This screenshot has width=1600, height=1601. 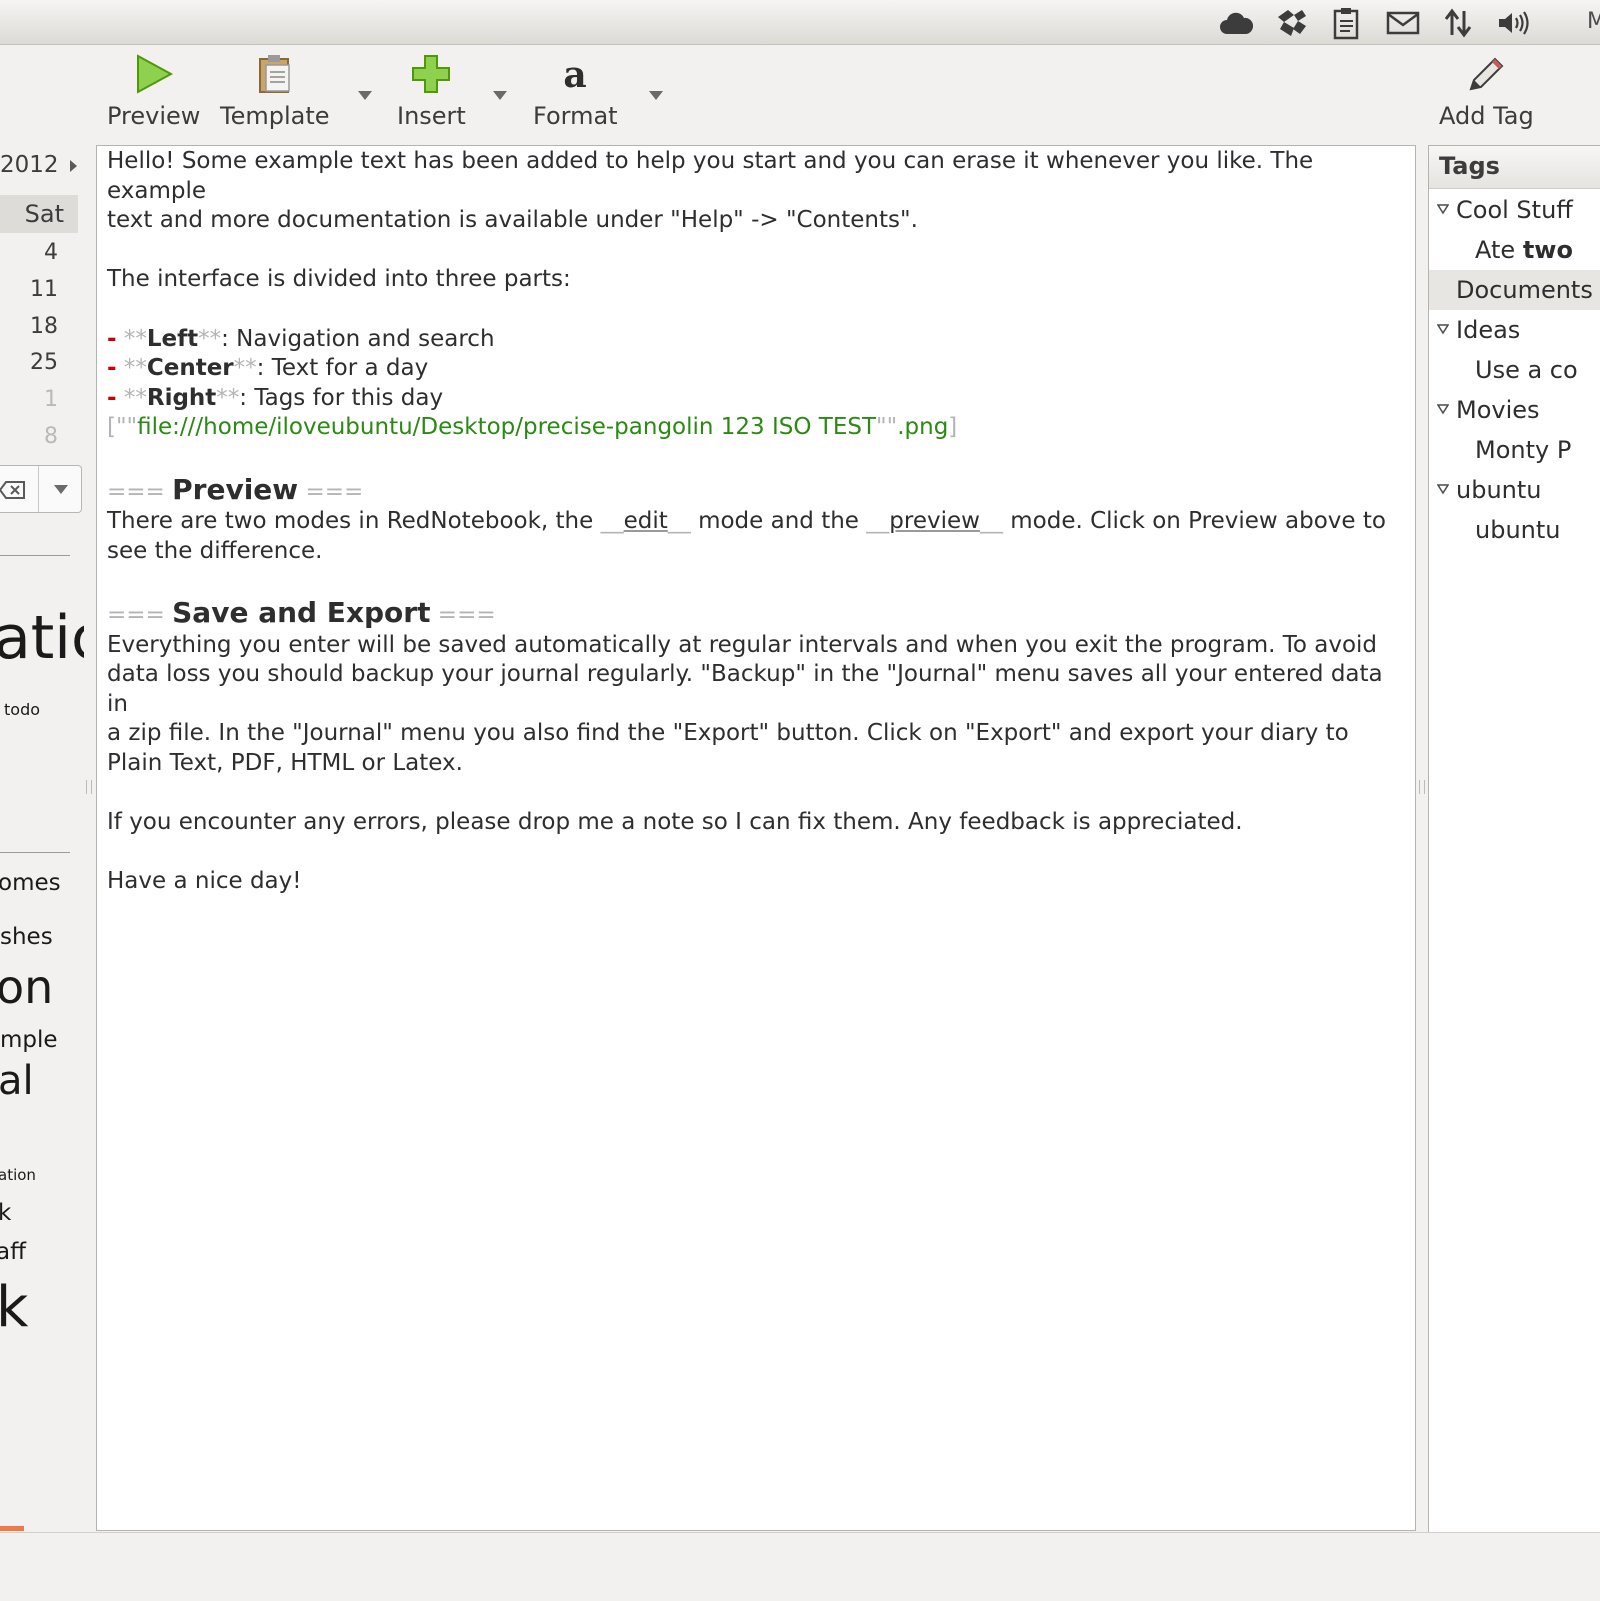 I want to click on tag-category-ideas: Ideas, so click(x=1514, y=330).